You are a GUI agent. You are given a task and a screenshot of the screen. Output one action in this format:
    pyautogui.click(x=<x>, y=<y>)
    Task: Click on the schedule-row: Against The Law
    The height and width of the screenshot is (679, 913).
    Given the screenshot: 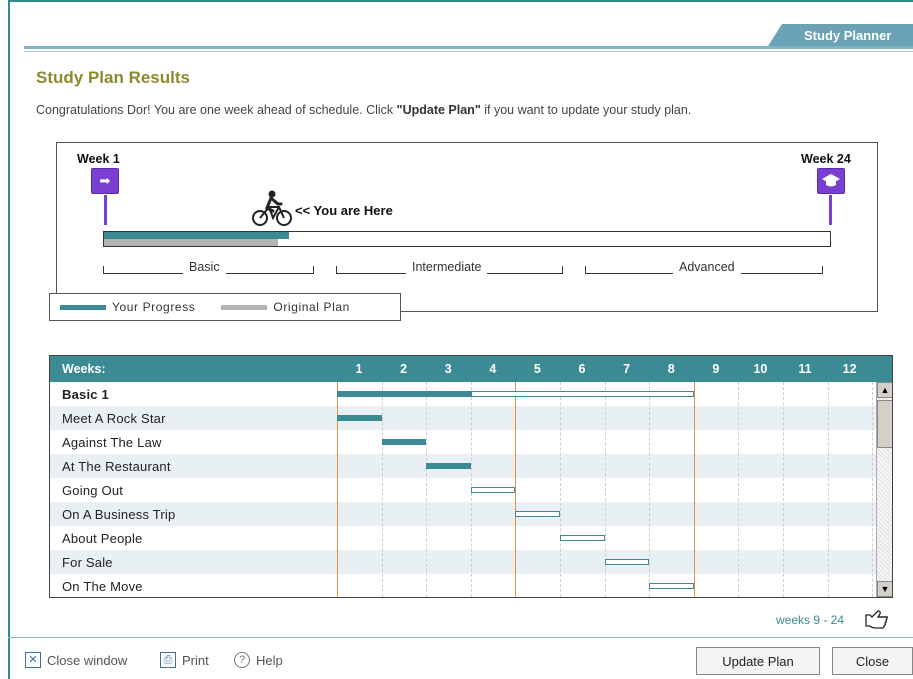 What is the action you would take?
    pyautogui.click(x=463, y=442)
    